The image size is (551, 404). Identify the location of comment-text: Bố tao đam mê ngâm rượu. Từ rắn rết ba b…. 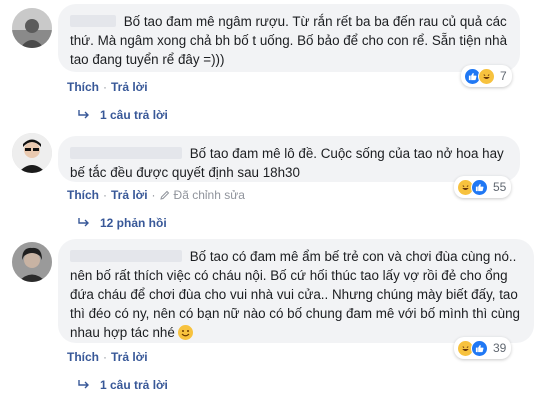
(289, 40).